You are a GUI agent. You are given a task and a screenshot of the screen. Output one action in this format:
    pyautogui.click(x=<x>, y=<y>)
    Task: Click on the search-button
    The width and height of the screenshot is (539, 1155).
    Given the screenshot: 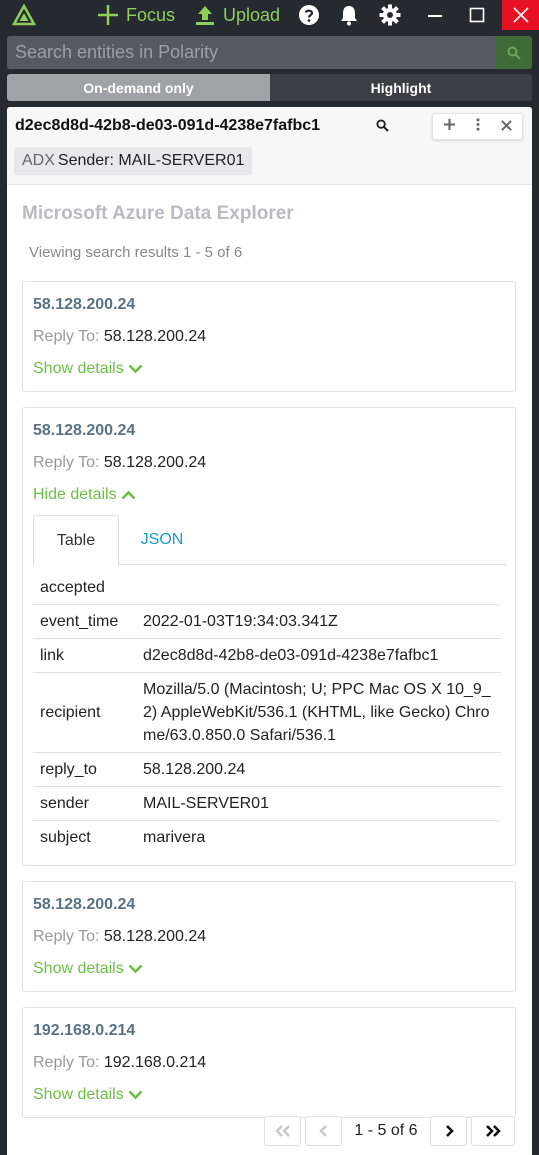 What is the action you would take?
    pyautogui.click(x=513, y=52)
    